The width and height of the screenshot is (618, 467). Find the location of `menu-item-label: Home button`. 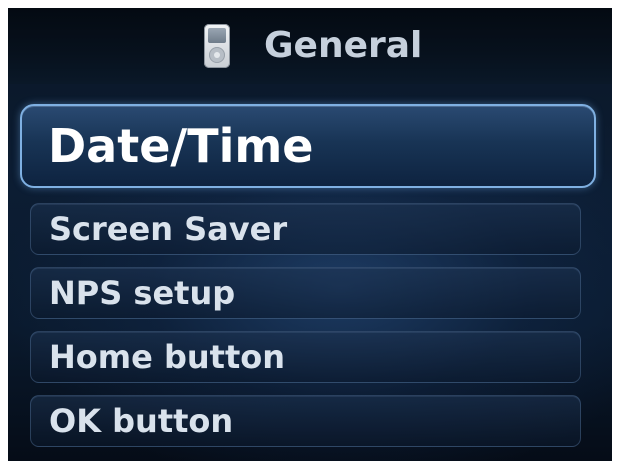

menu-item-label: Home button is located at coordinates (167, 357).